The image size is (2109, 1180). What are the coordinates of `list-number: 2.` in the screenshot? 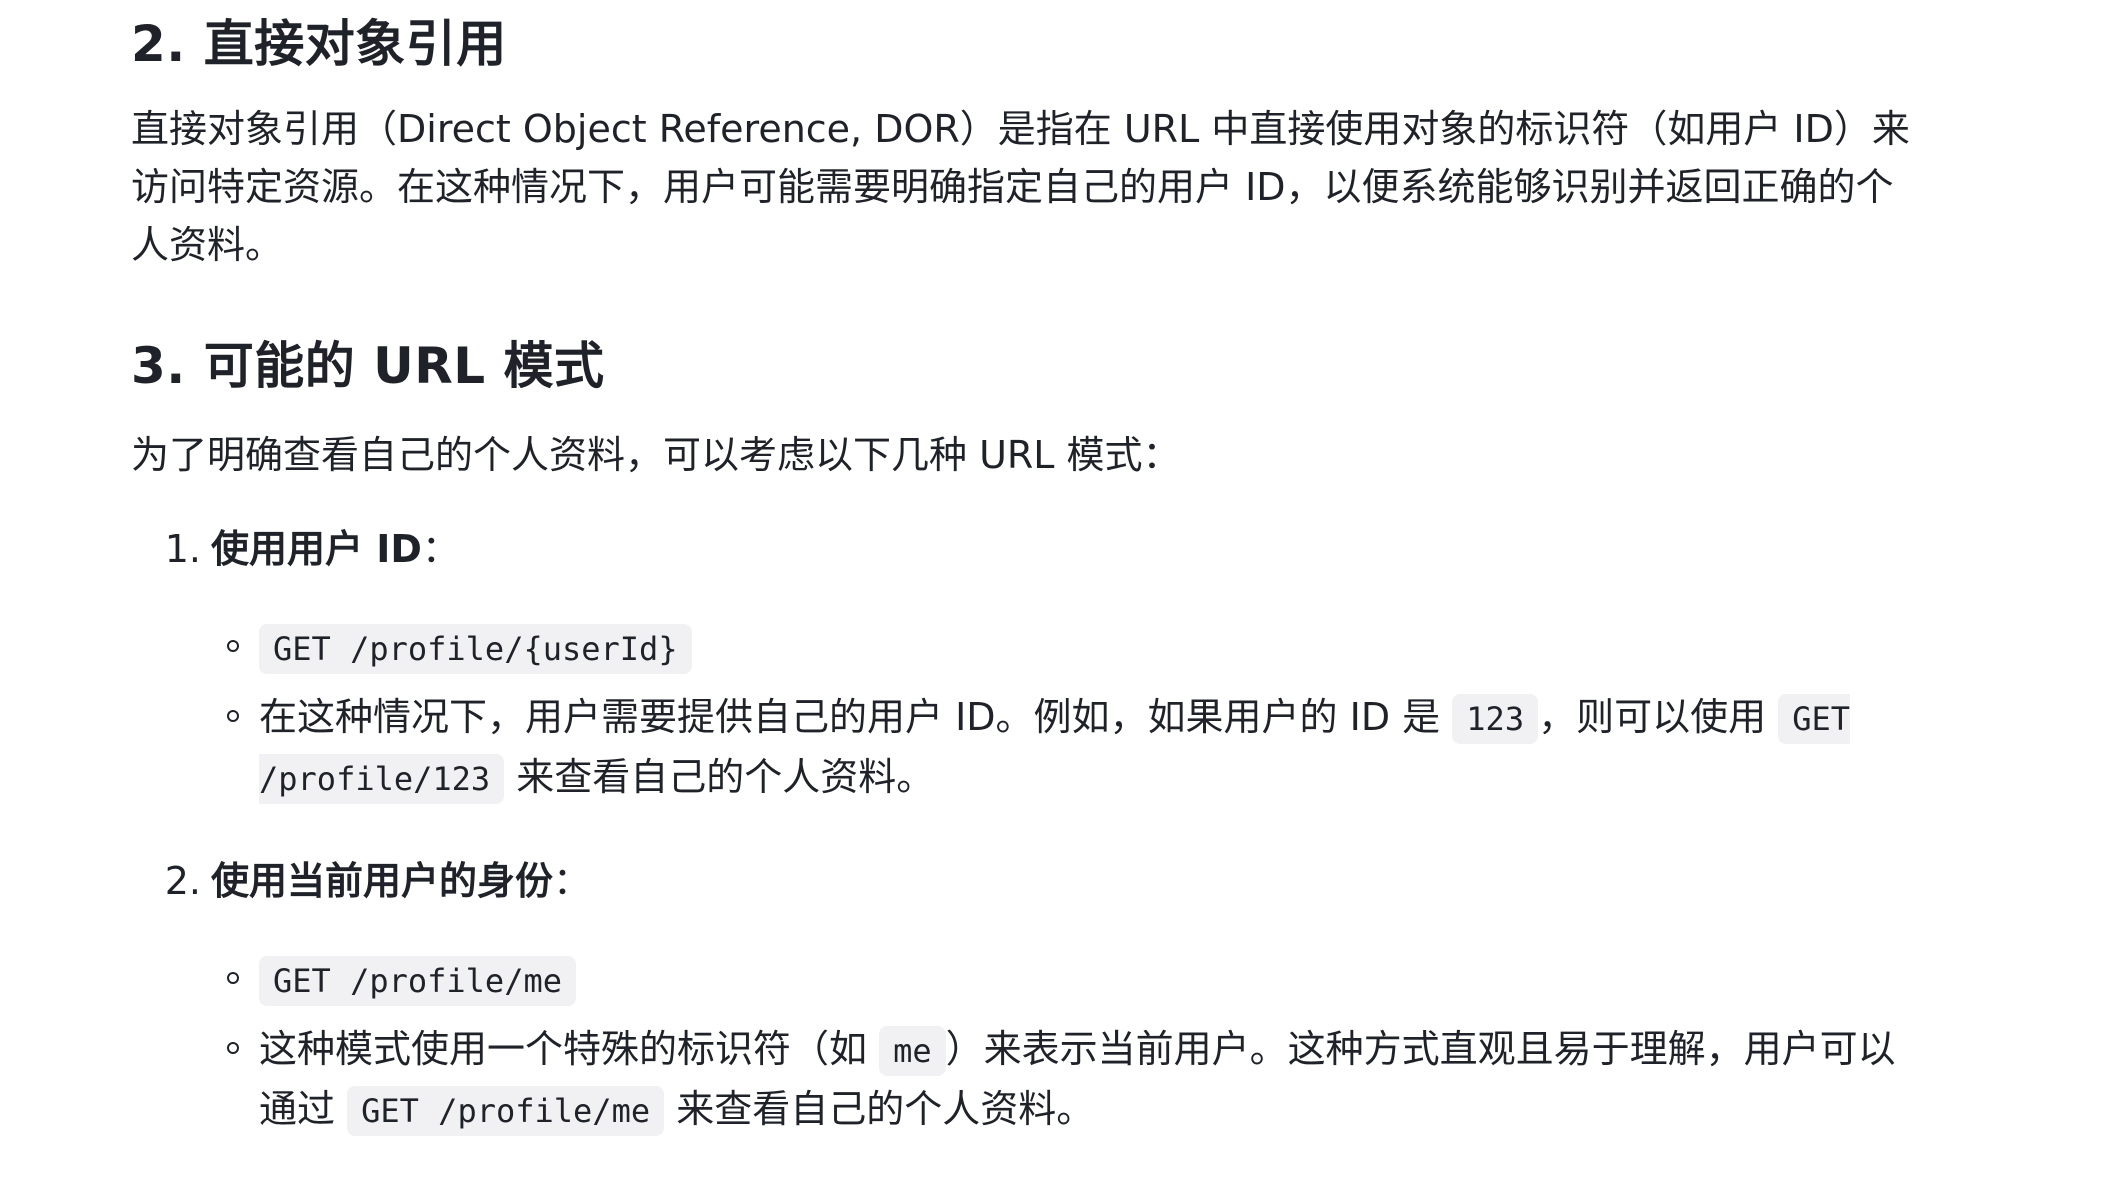 It's located at (182, 881).